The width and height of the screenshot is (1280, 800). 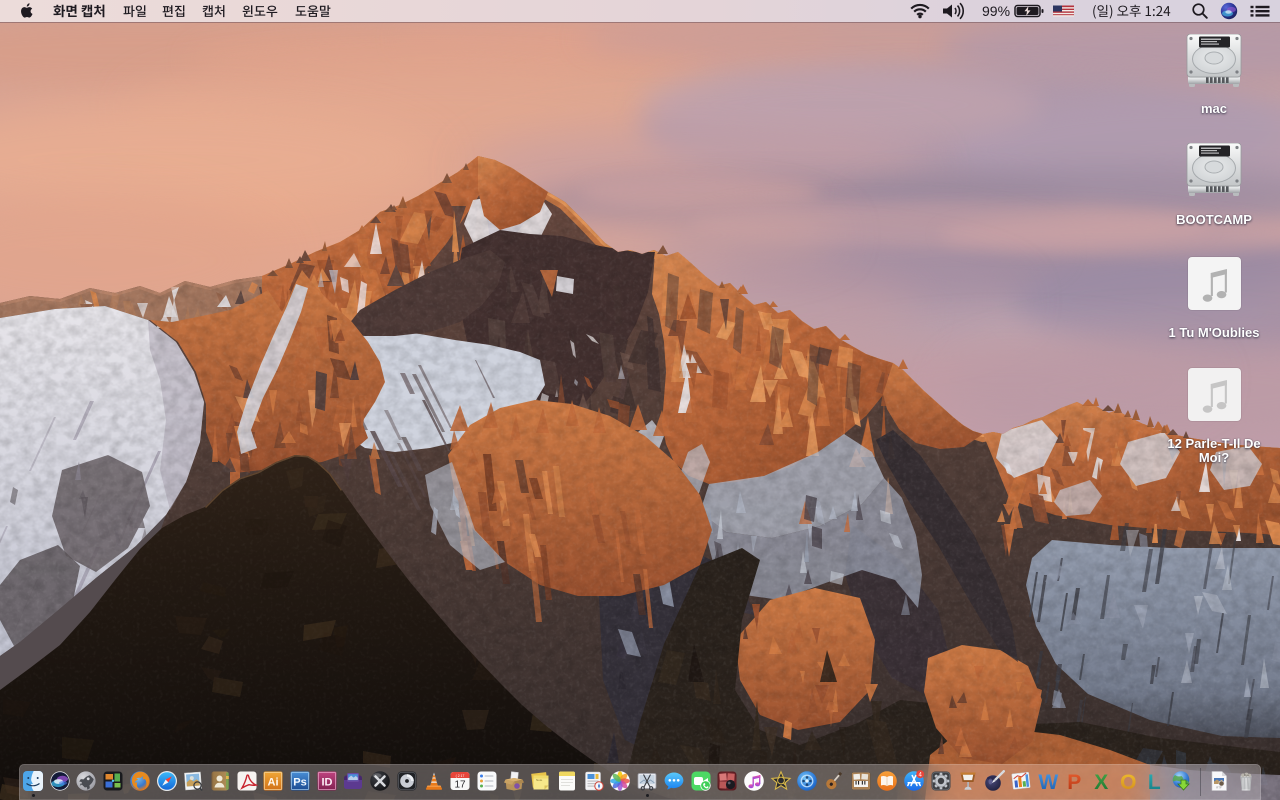 What do you see at coordinates (1048, 781) in the screenshot?
I see `svg-text: W` at bounding box center [1048, 781].